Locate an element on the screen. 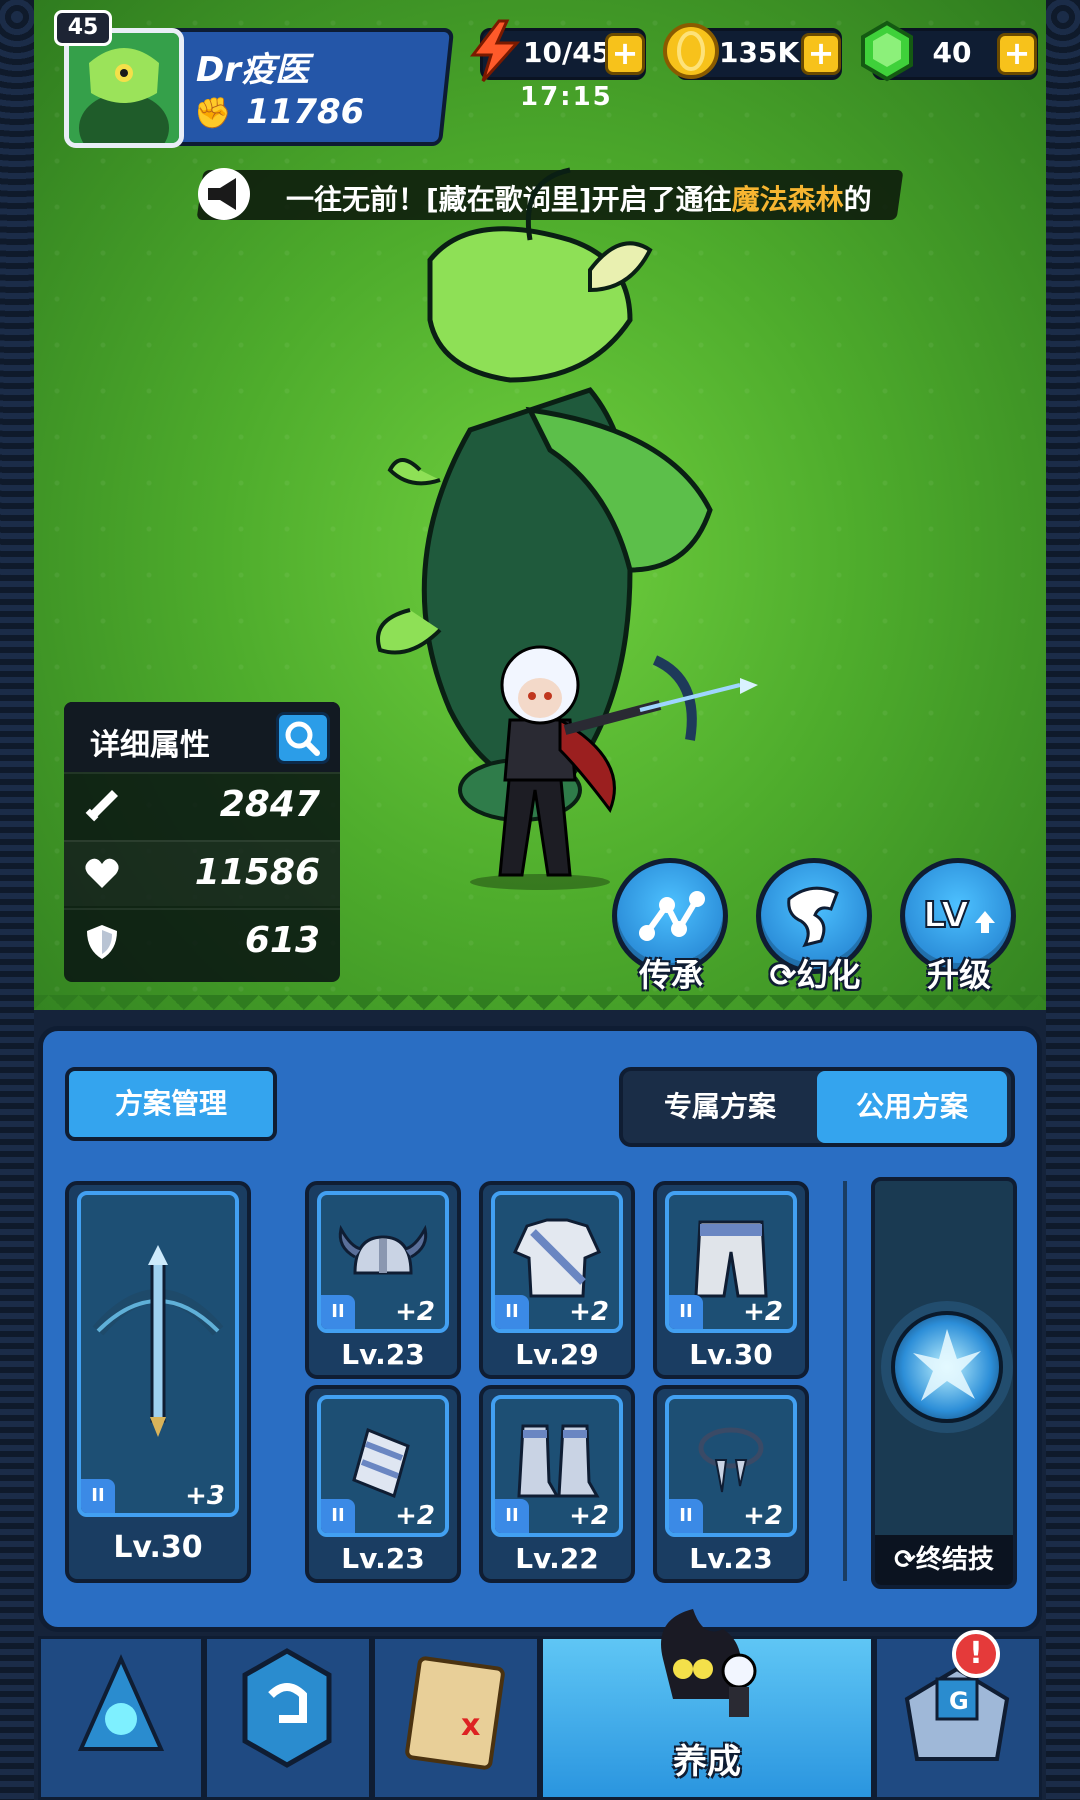 This screenshot has height=1800, width=1080. nav-cards is located at coordinates (288, 1718).